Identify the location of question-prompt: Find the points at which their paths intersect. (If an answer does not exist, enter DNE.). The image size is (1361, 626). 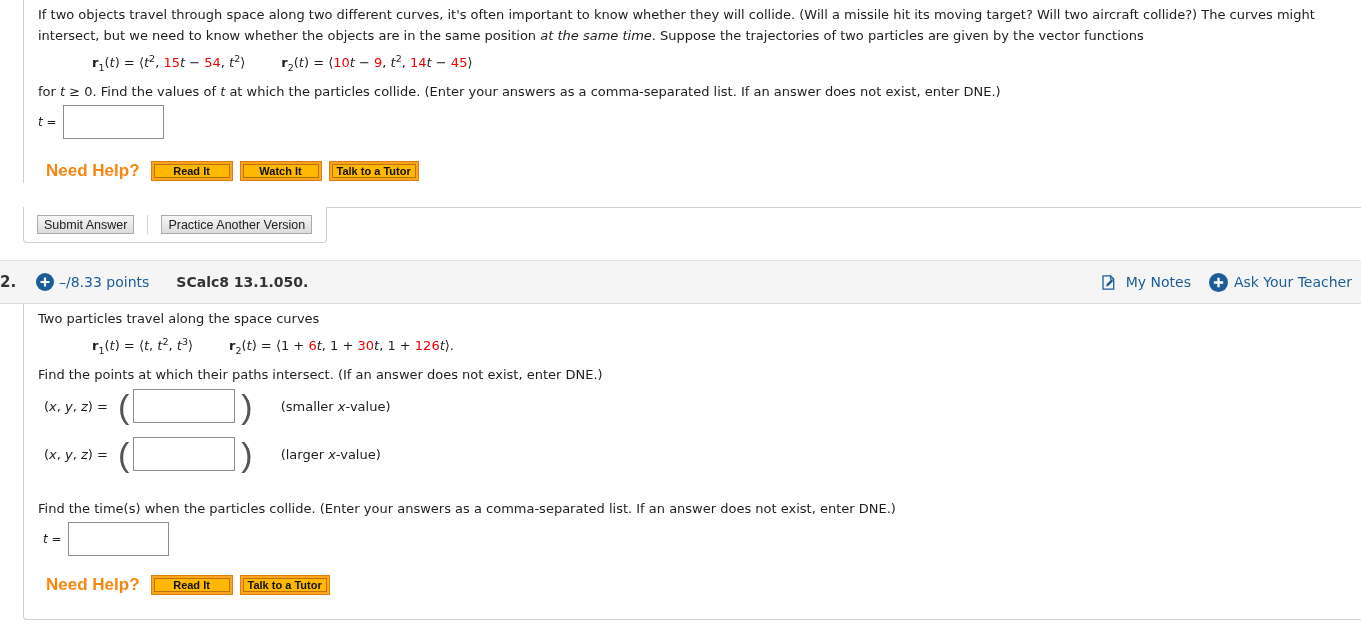
(321, 375).